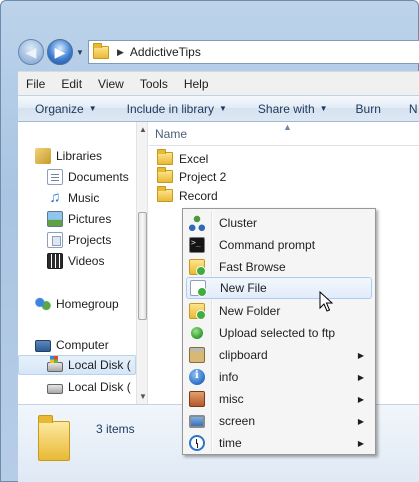 The image size is (419, 482). I want to click on mouse-cursor-icon, so click(326, 301).